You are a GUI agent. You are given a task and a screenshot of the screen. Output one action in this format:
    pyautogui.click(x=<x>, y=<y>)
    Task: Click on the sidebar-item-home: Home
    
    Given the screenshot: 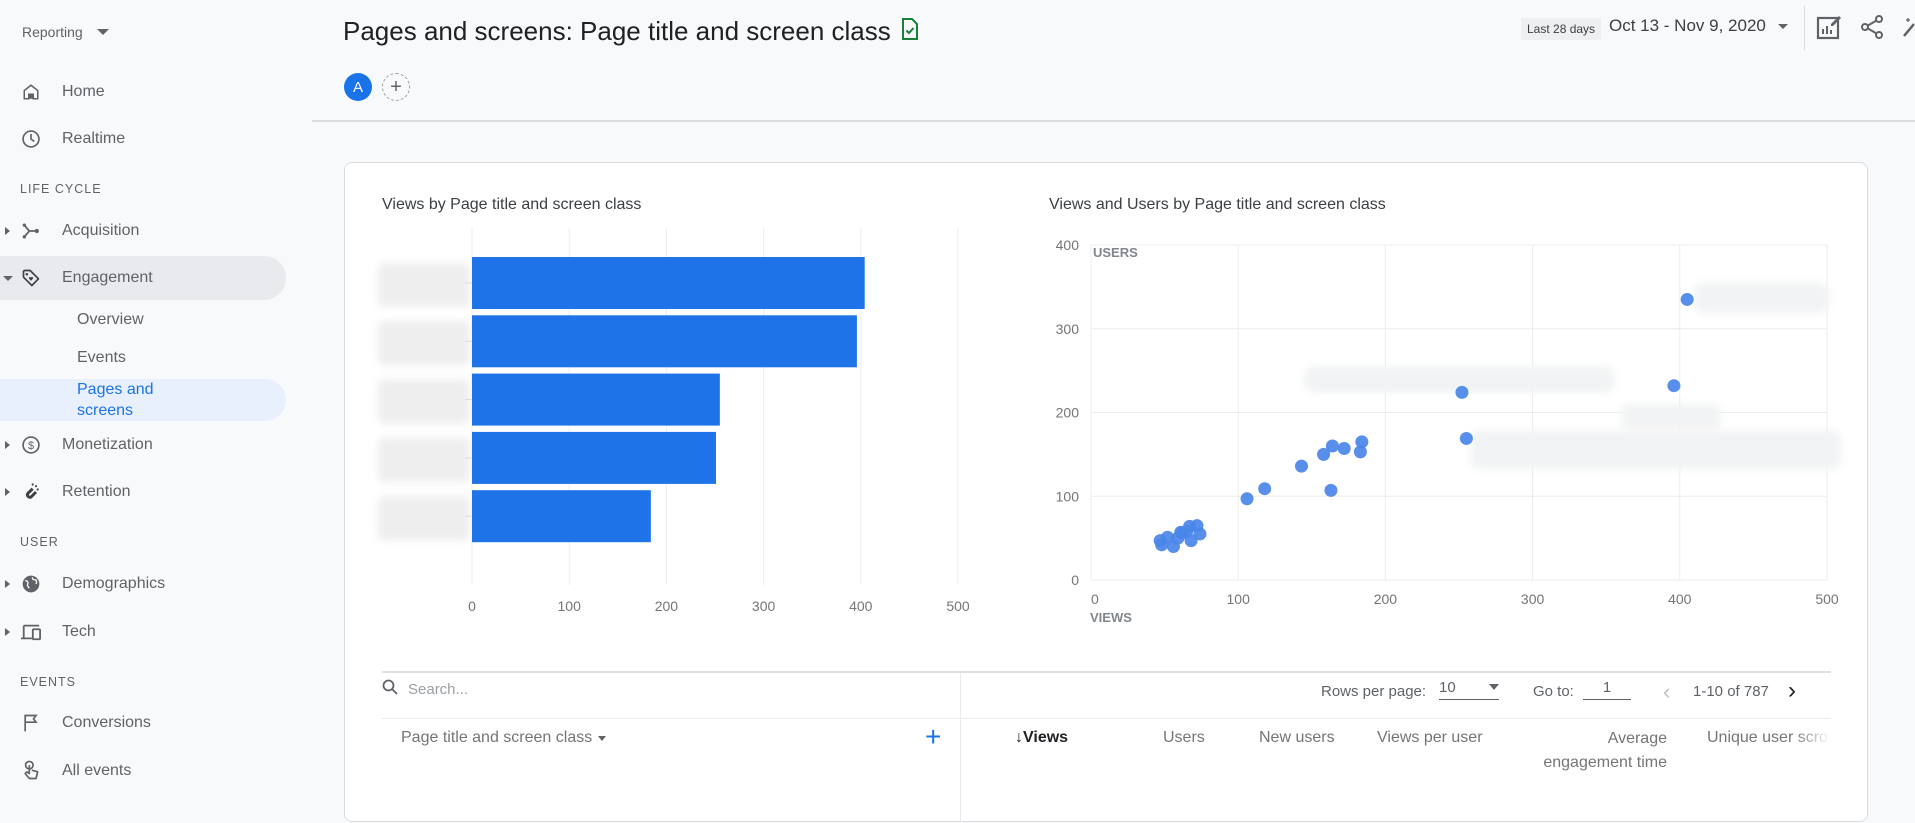 What is the action you would take?
    pyautogui.click(x=143, y=92)
    